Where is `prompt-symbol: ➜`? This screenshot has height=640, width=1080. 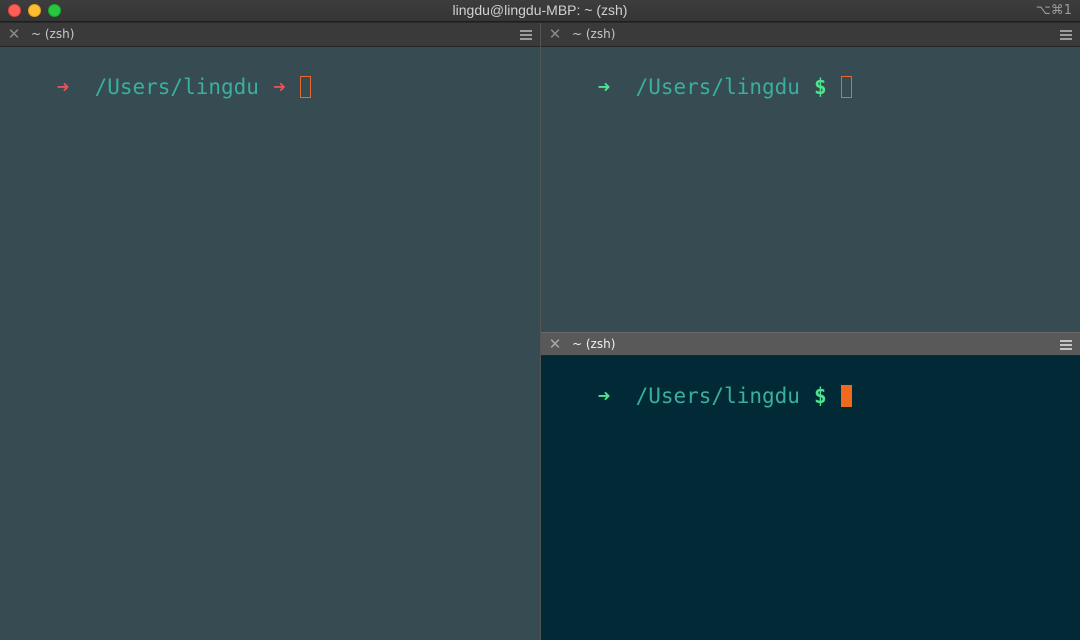
prompt-symbol: ➜ is located at coordinates (279, 87).